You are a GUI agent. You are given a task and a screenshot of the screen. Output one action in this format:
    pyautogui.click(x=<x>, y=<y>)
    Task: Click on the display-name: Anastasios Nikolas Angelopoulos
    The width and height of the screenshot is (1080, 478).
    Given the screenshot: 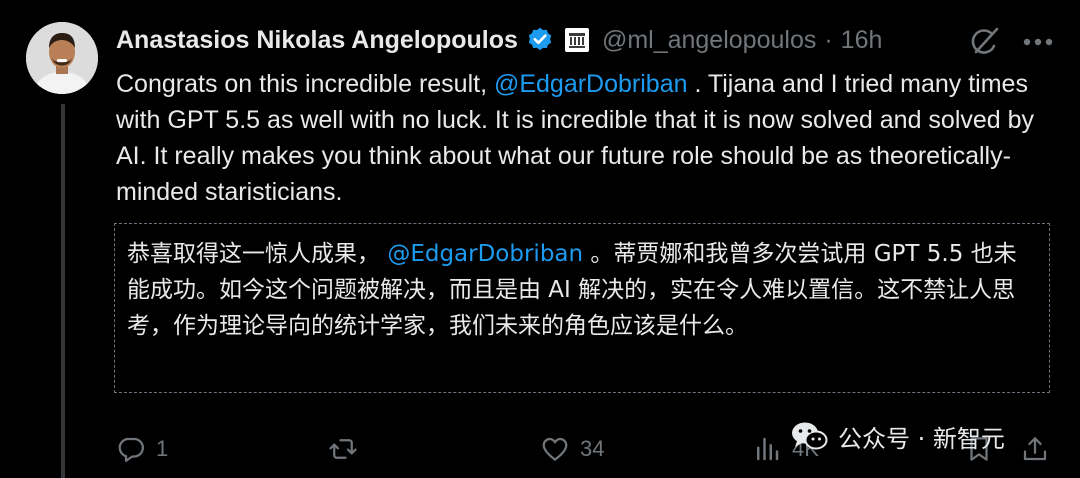 What is the action you would take?
    pyautogui.click(x=317, y=40)
    